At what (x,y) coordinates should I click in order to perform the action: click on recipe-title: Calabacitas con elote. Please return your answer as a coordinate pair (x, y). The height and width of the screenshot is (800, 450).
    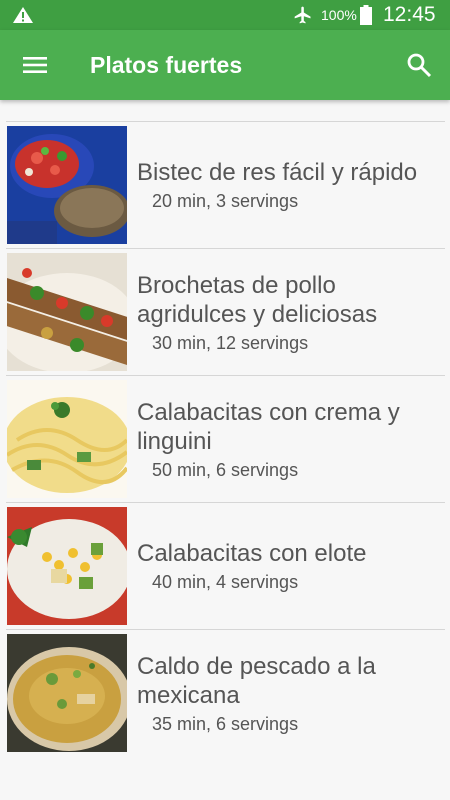
    Looking at the image, I should click on (252, 553).